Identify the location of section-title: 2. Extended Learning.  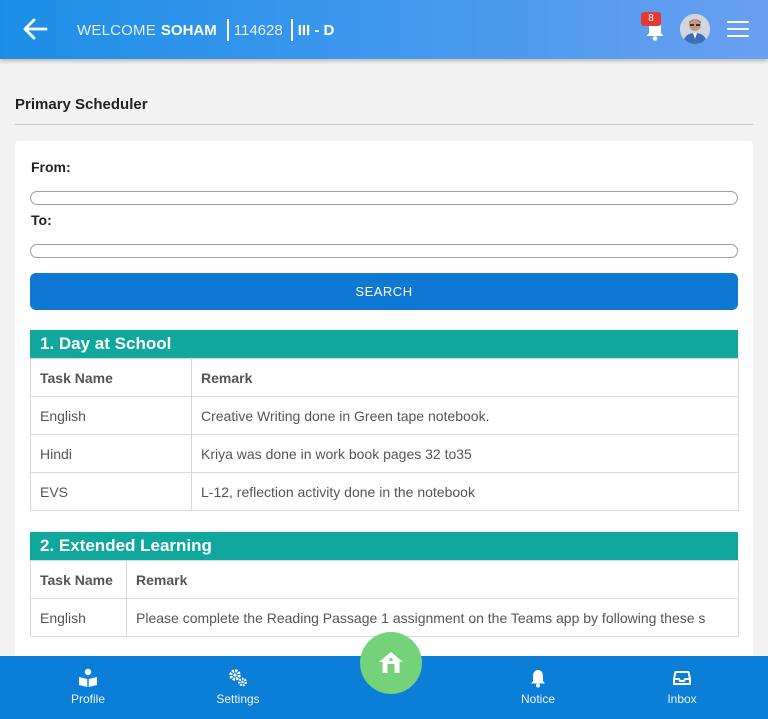
(384, 546).